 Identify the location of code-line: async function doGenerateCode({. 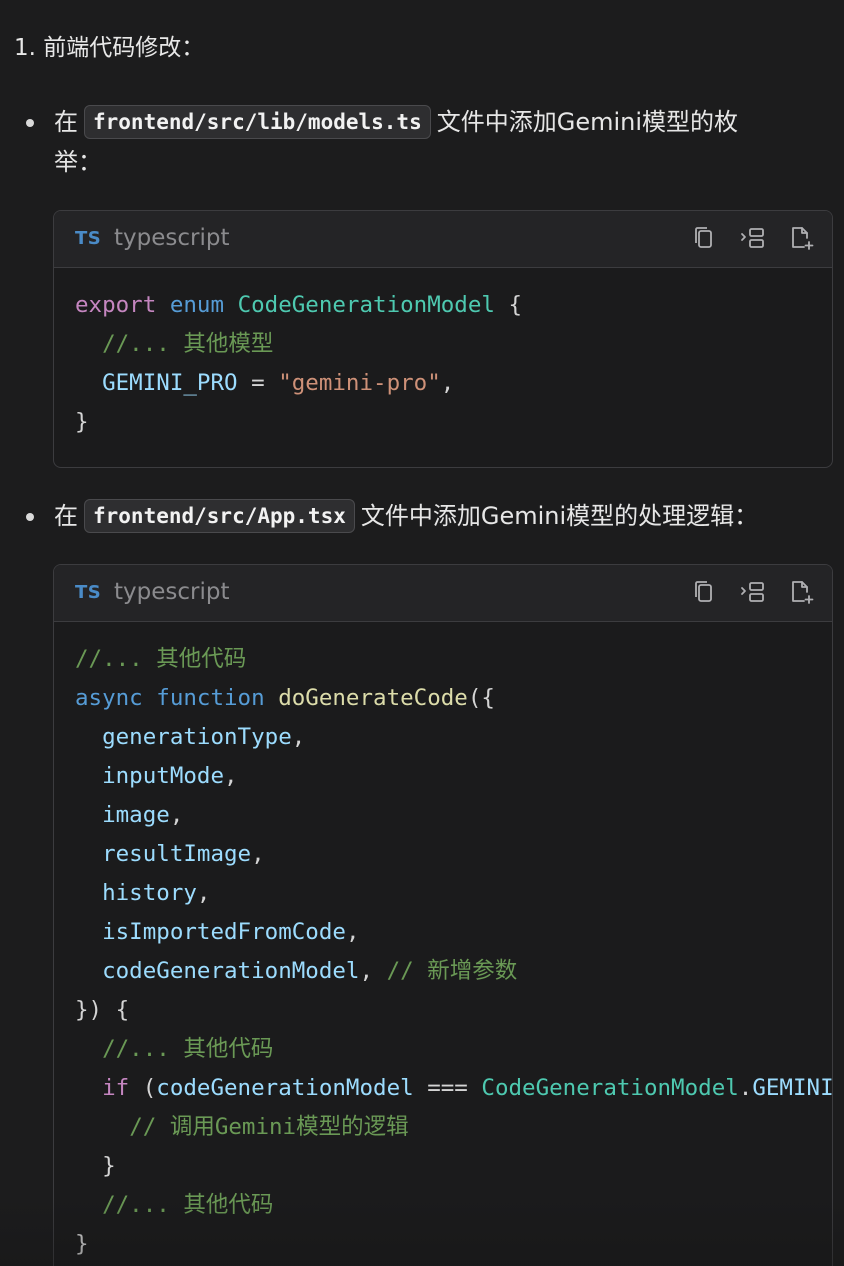
(453, 698).